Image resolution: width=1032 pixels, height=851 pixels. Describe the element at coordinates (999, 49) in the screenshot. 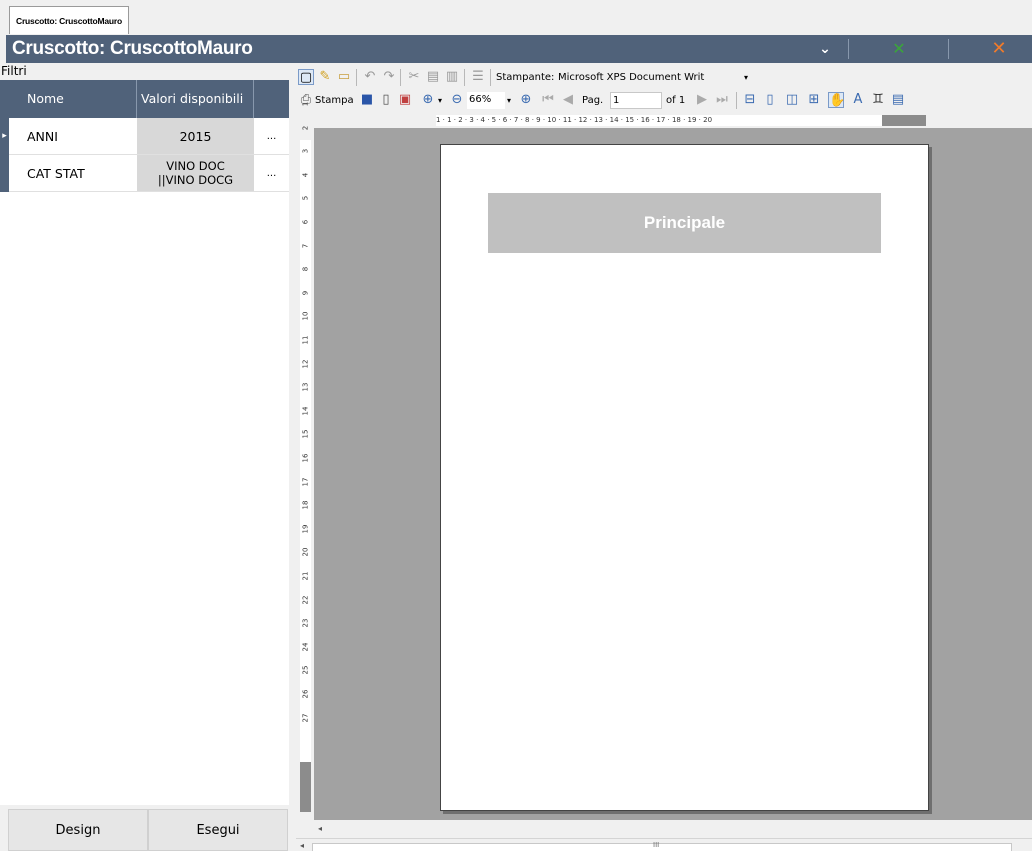

I see `close-icon: ✕` at that location.